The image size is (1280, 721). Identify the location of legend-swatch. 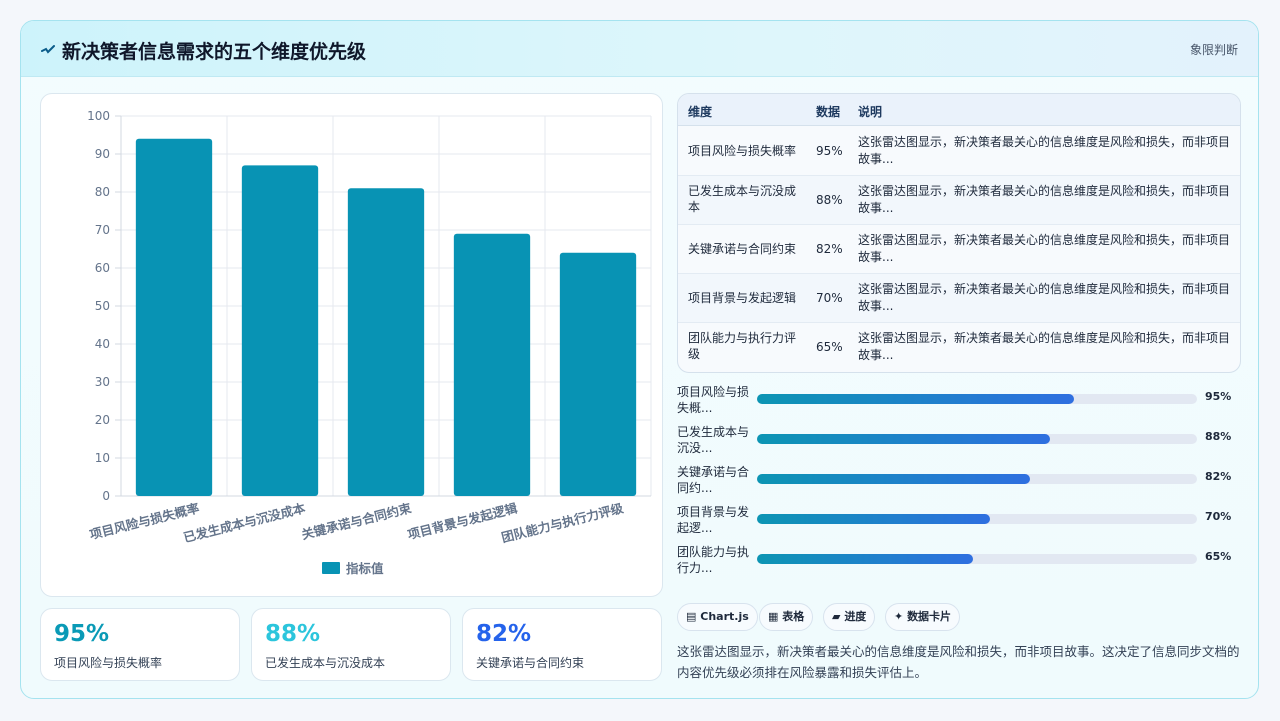
(331, 568).